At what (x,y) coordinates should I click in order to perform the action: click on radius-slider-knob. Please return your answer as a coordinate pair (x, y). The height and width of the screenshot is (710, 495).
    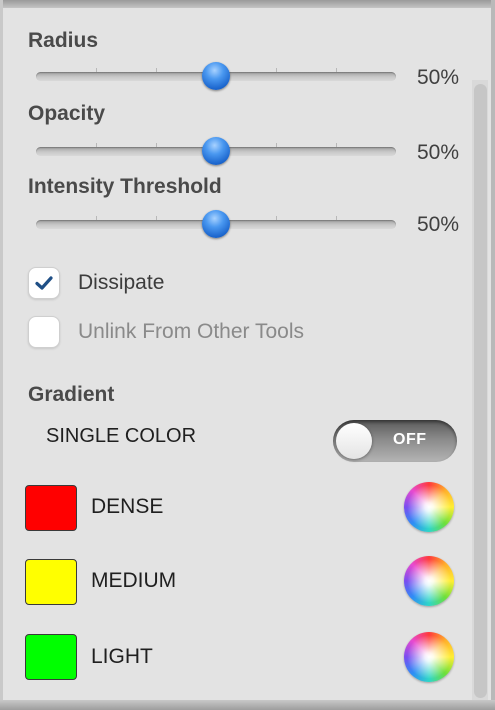
    Looking at the image, I should click on (216, 76).